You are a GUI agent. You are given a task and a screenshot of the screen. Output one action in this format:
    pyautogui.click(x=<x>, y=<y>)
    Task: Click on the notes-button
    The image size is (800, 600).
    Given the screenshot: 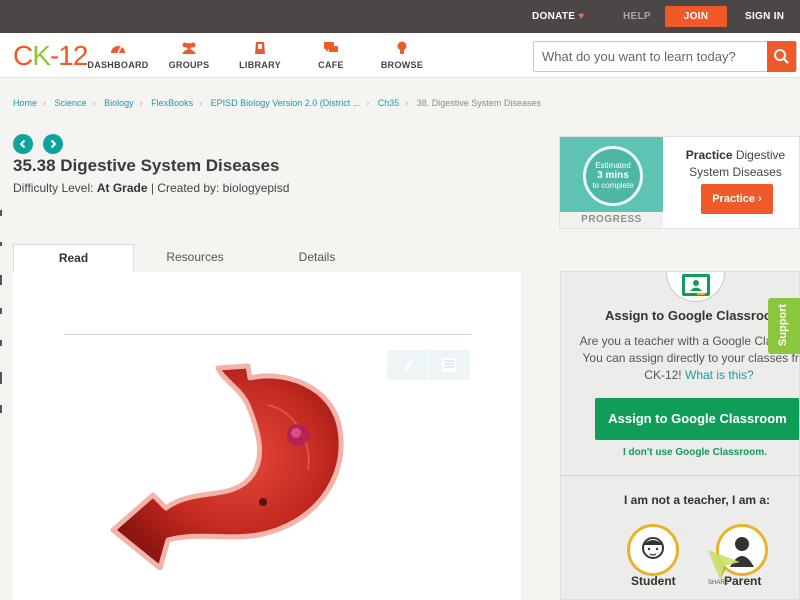 What is the action you would take?
    pyautogui.click(x=449, y=365)
    